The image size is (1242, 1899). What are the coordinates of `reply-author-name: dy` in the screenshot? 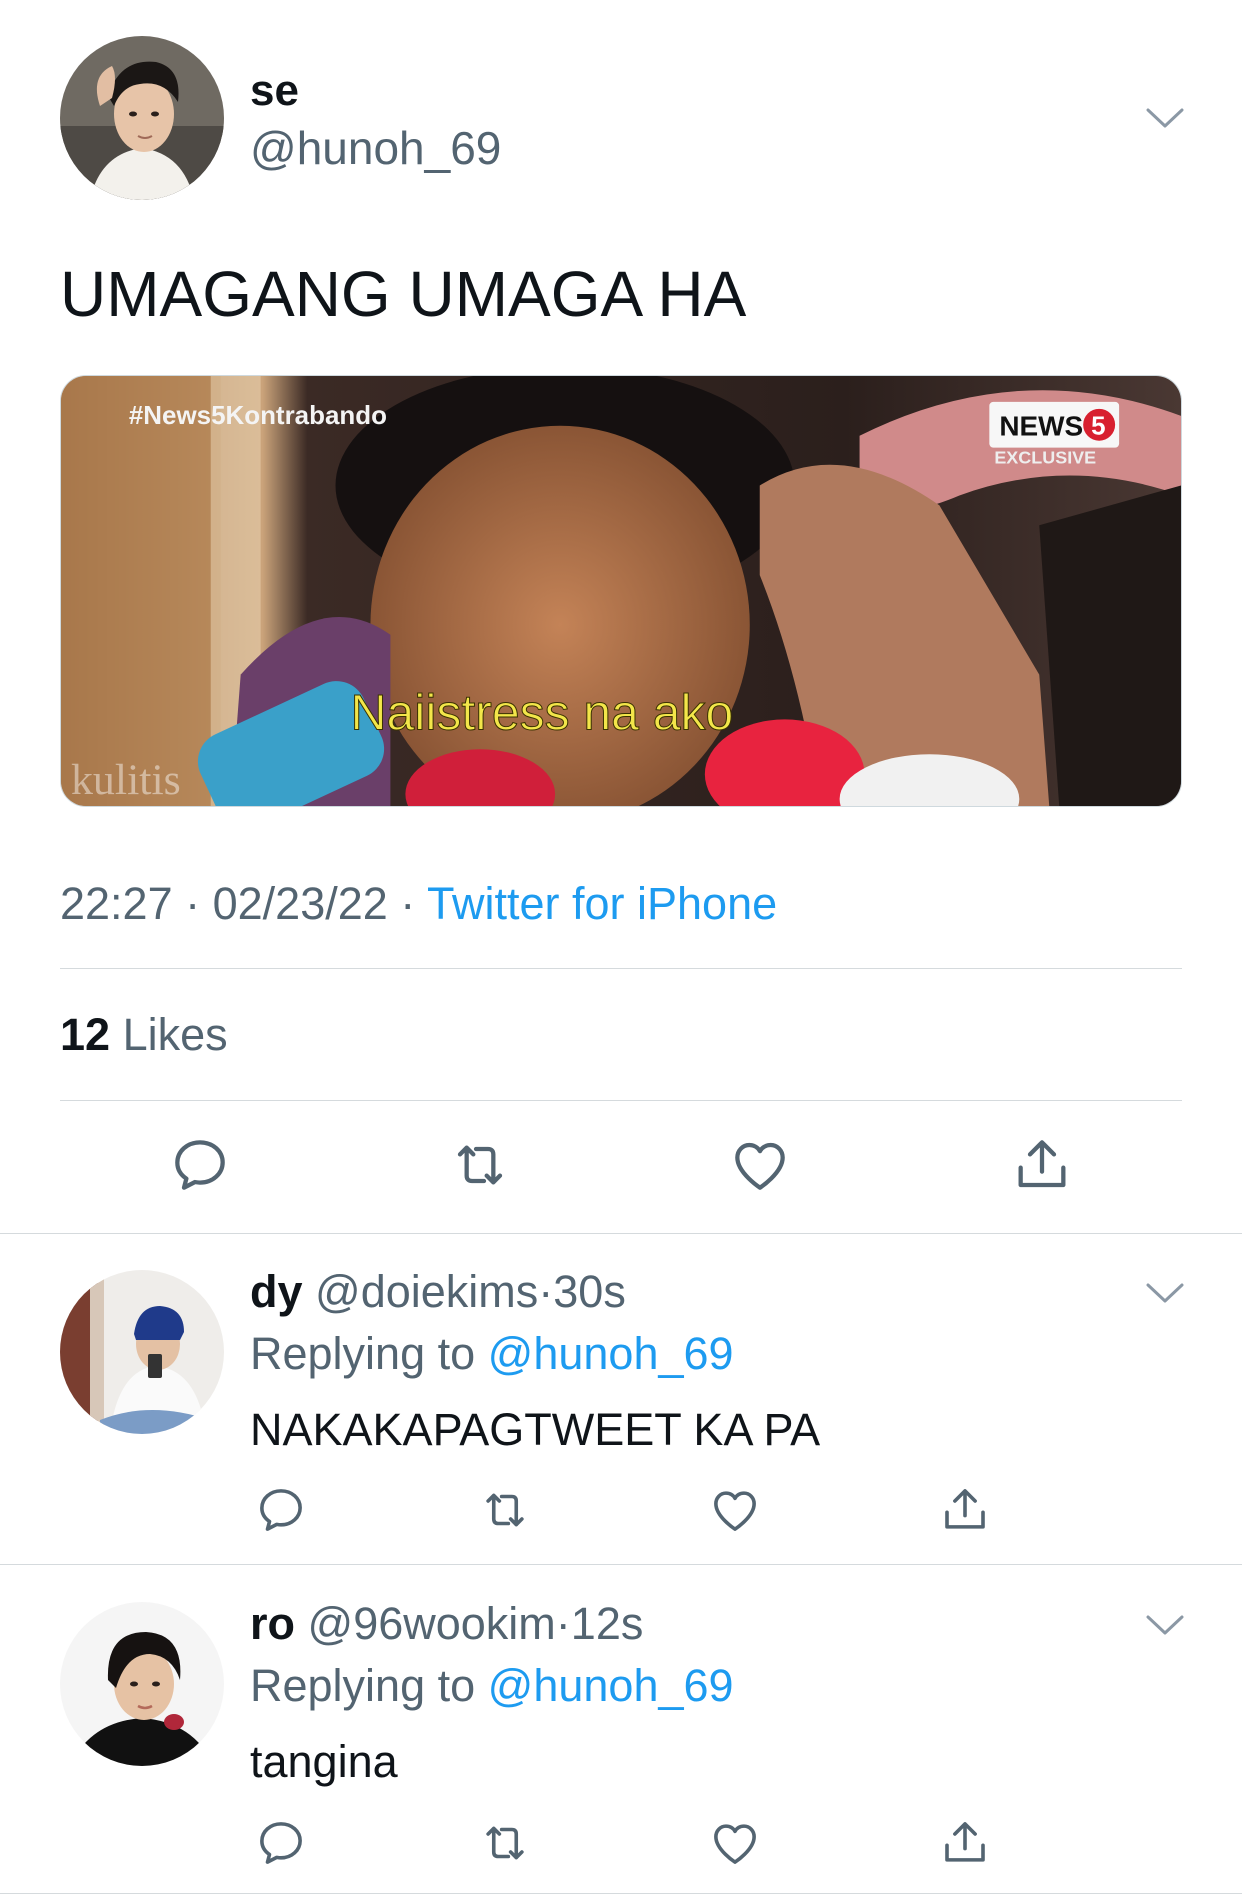 It's located at (276, 1291).